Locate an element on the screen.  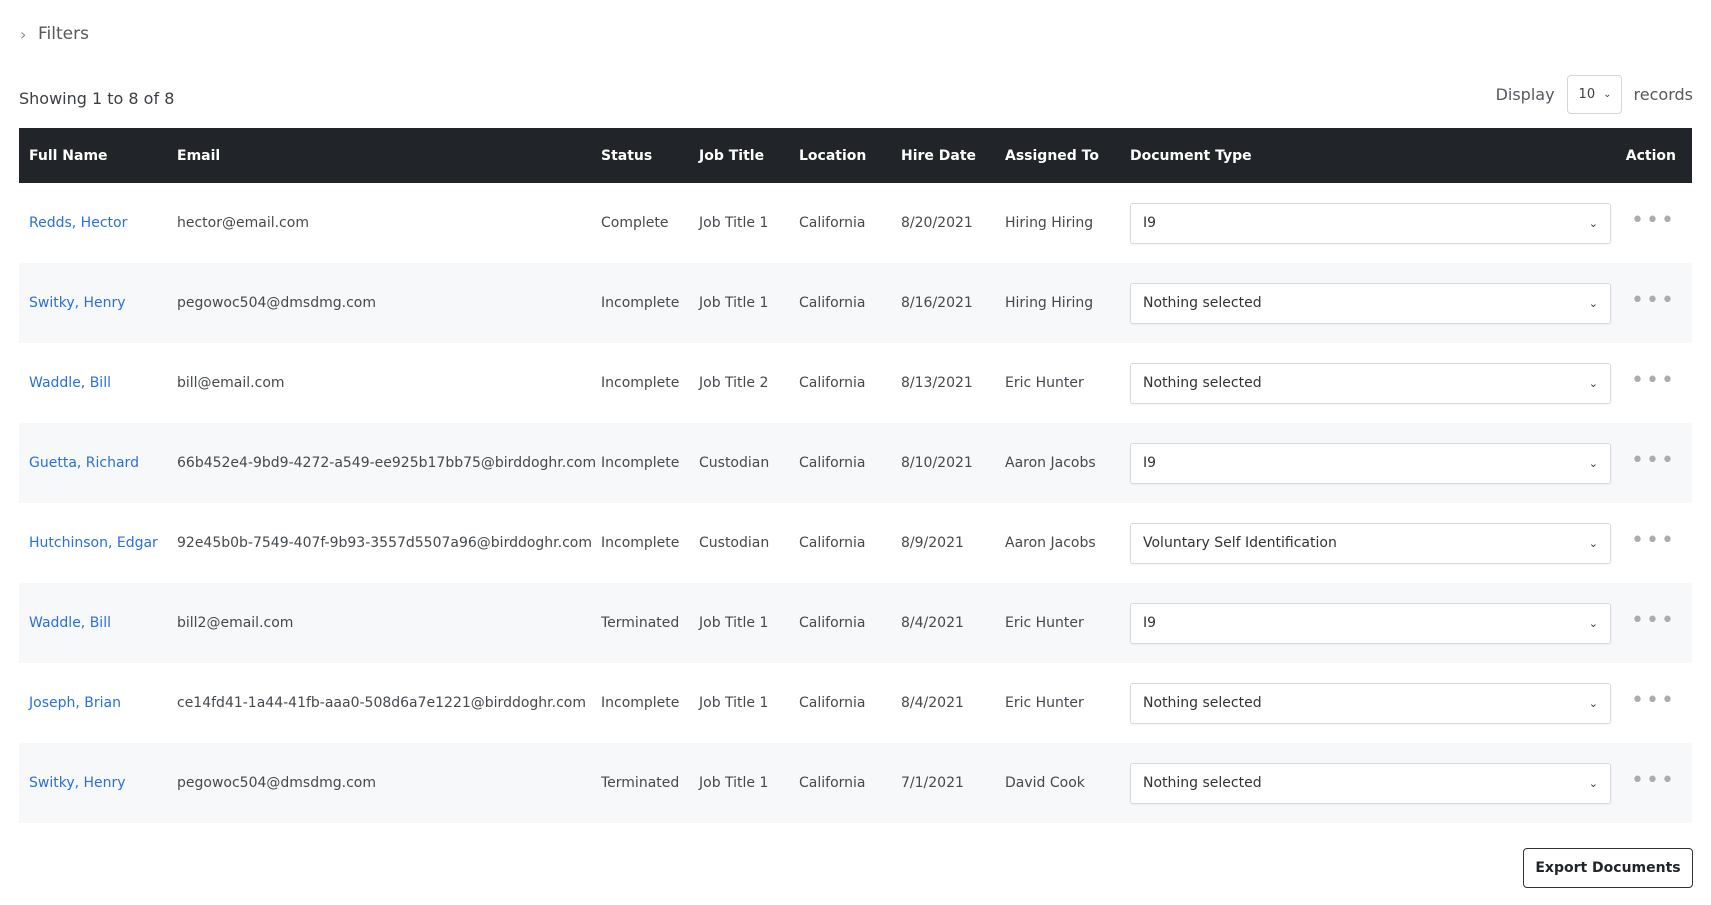
employee-name-link: Redds, Hector is located at coordinates (78, 223).